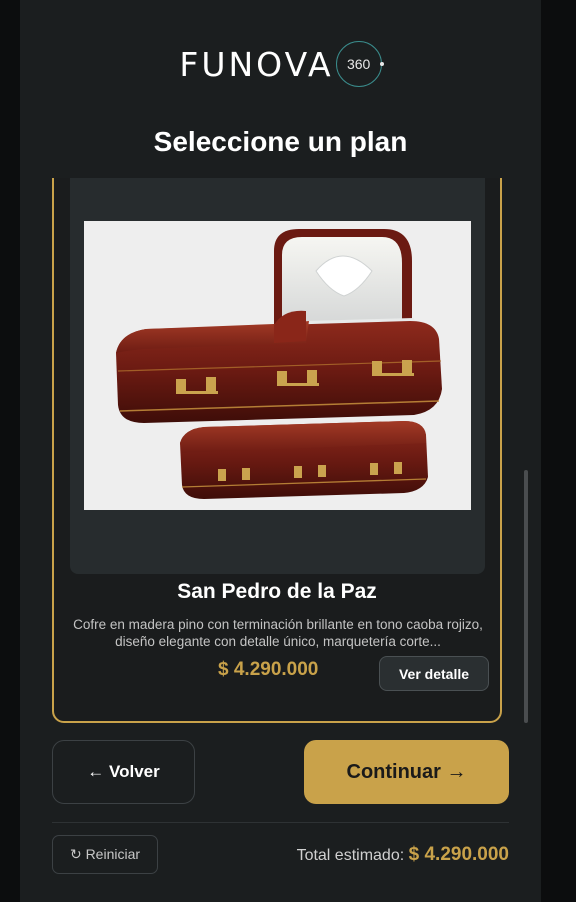  I want to click on total-label: Total estimado:, so click(350, 855).